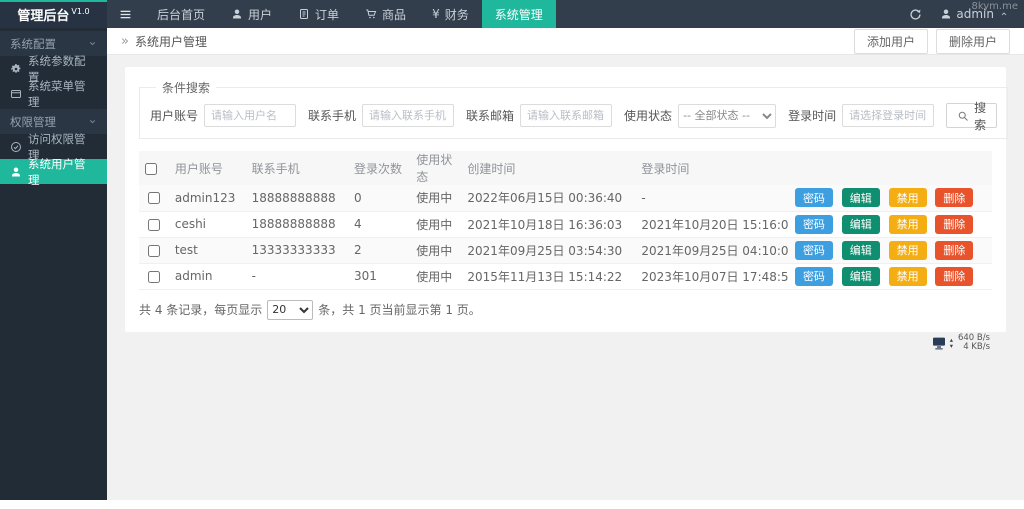 Image resolution: width=1024 pixels, height=509 pixels. I want to click on col-last-login: 登录时间, so click(665, 168).